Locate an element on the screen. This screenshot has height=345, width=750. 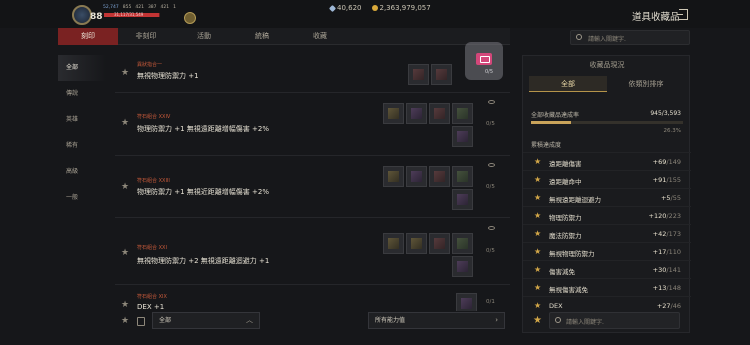
grade-filter-dropdown: 全部 ︿ is located at coordinates (206, 320).